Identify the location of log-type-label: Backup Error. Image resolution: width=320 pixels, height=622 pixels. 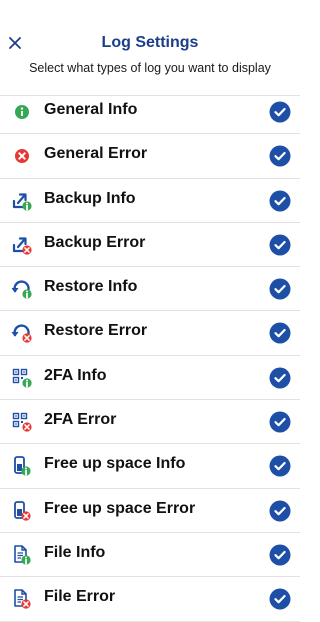
(95, 242).